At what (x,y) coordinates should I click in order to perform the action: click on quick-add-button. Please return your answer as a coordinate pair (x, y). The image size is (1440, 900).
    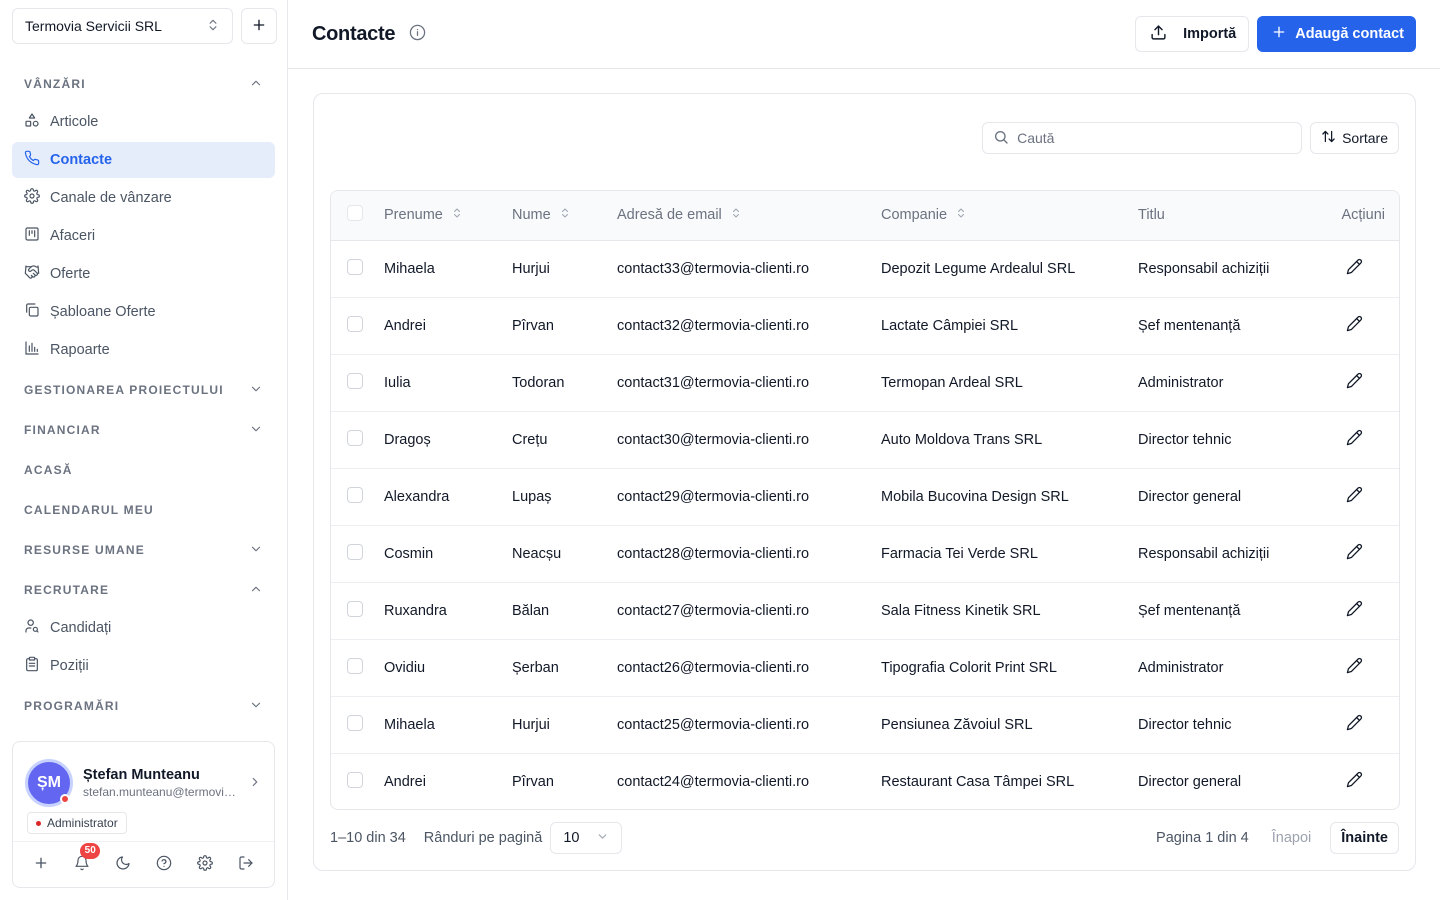
    Looking at the image, I should click on (41, 865).